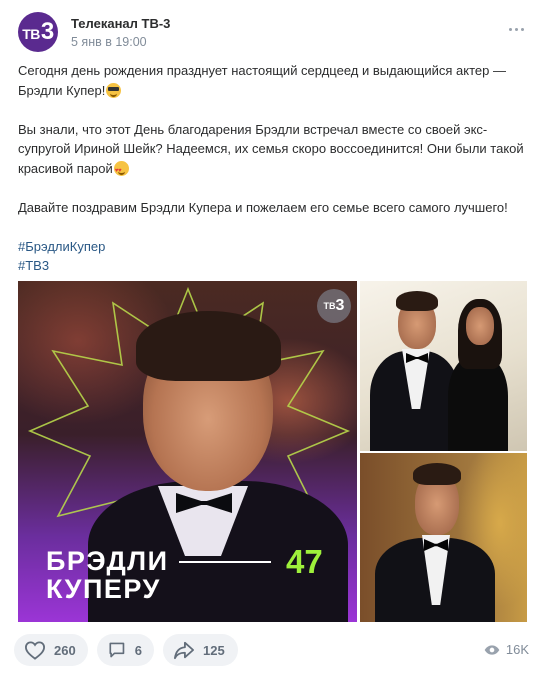 The width and height of the screenshot is (545, 675). Describe the element at coordinates (274, 247) in the screenshot. I see `hashtag-bradley-cooper: #БрэдлиКупер` at that location.